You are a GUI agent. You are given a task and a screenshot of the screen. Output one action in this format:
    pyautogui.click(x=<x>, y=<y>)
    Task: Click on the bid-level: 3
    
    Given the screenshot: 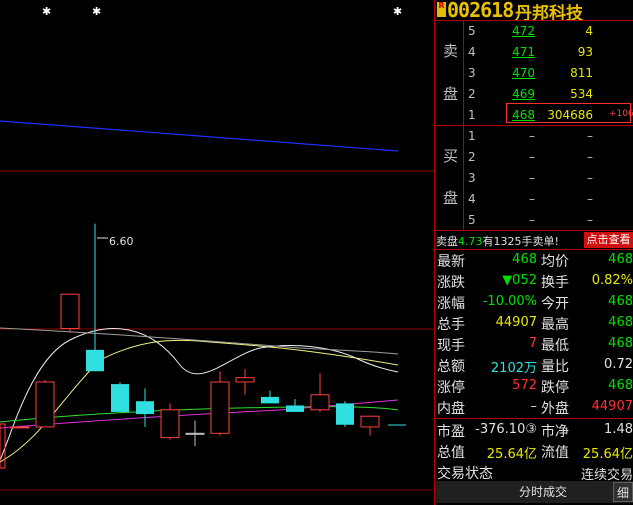 What is the action you would take?
    pyautogui.click(x=472, y=178)
    